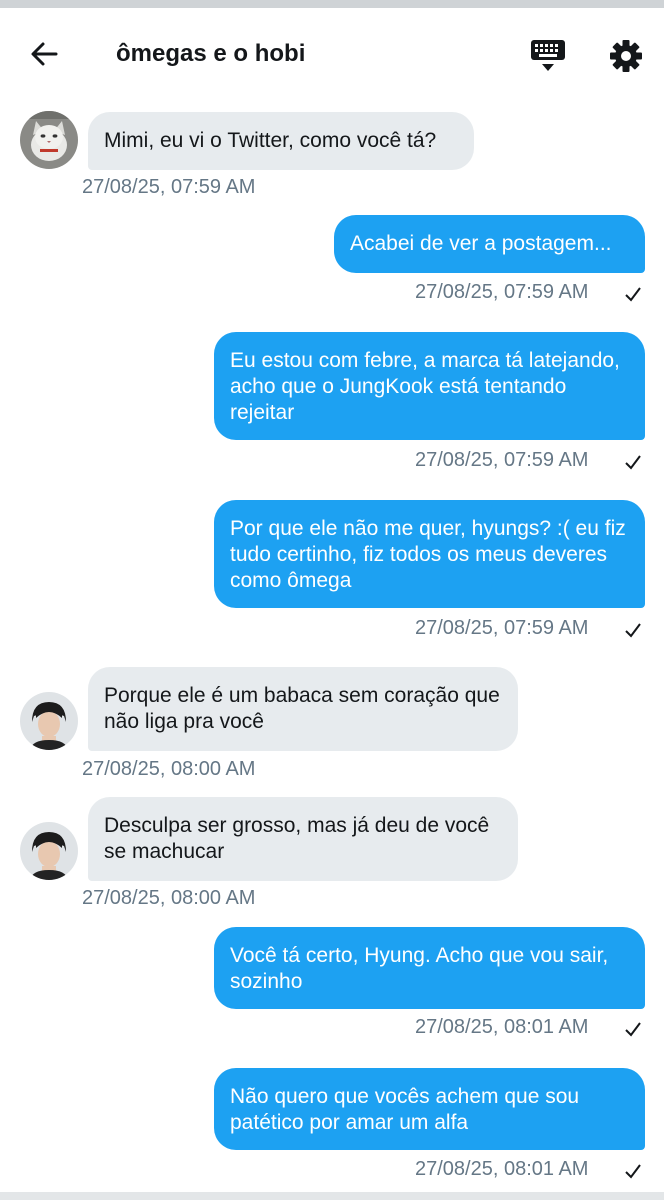 This screenshot has width=664, height=1200. What do you see at coordinates (332, 1196) in the screenshot?
I see `bottom-divider` at bounding box center [332, 1196].